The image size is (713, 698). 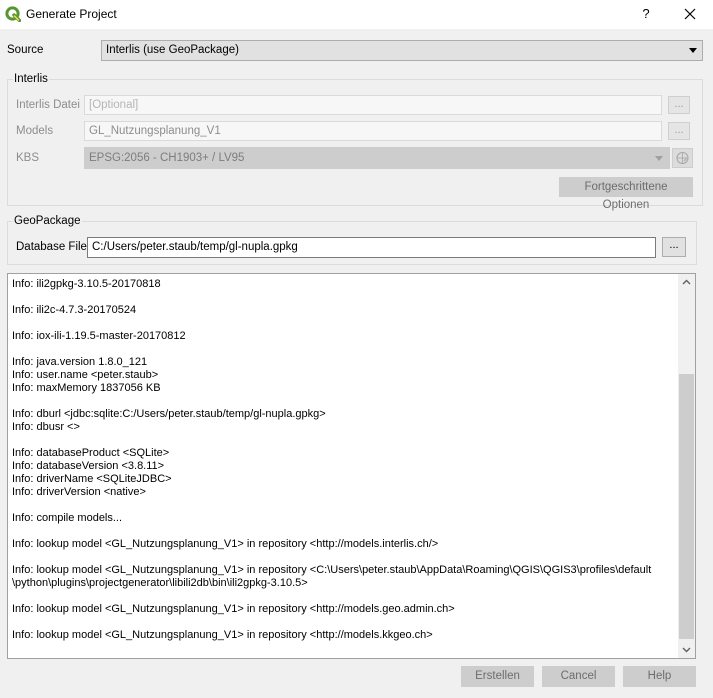 I want to click on log-scrollbar, so click(x=686, y=466).